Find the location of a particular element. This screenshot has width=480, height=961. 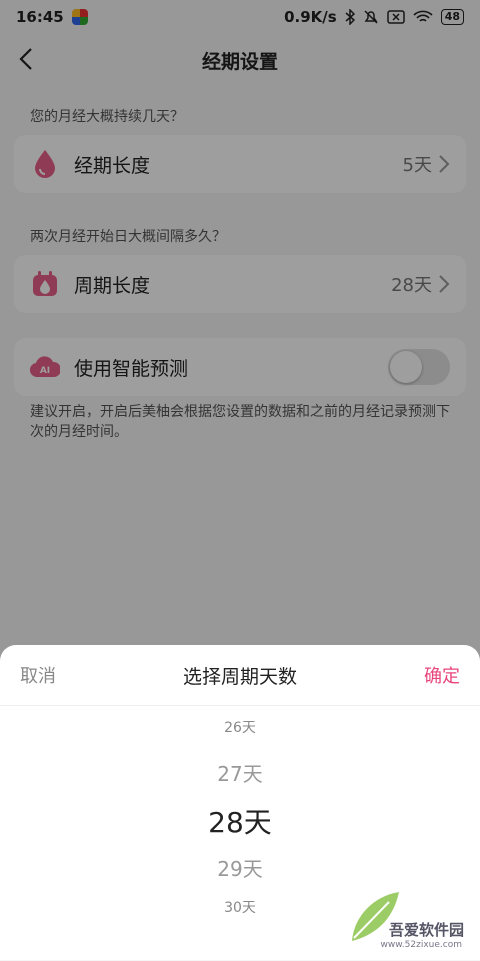

sheet-header: 取消 选择周期天数 确定 is located at coordinates (240, 675).